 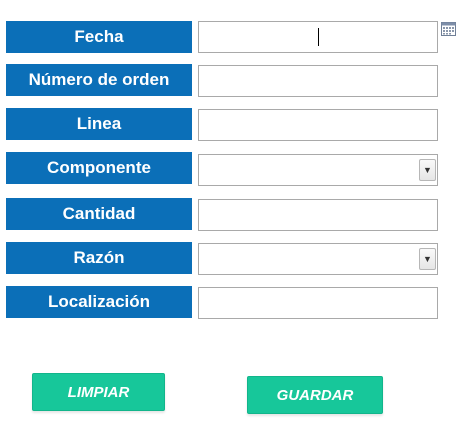 I want to click on localizacion-input, so click(x=318, y=303).